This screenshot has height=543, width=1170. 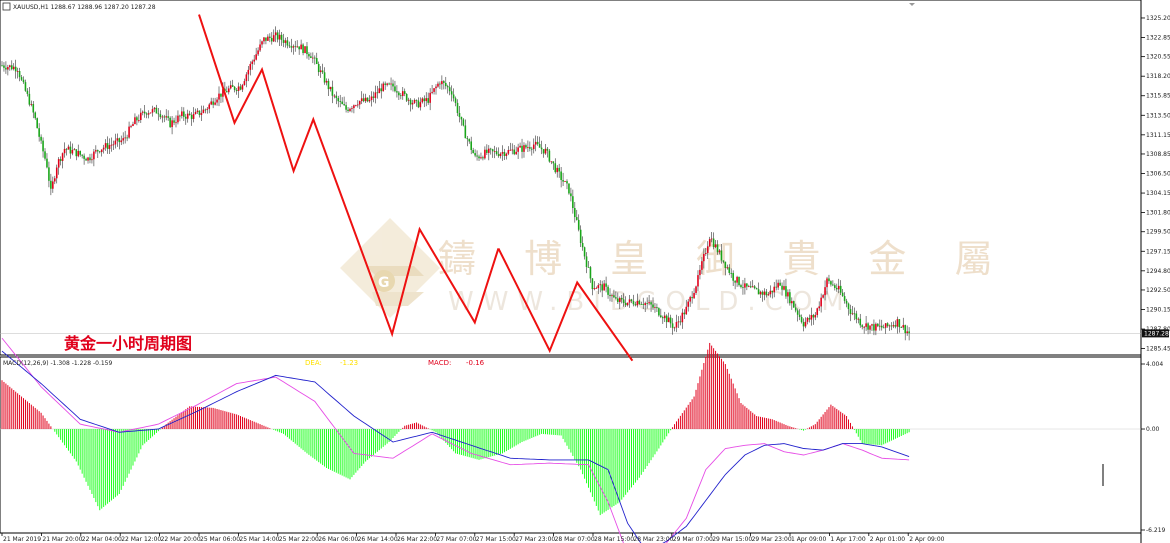 What do you see at coordinates (349, 363) in the screenshot?
I see `dea-value: -1.23` at bounding box center [349, 363].